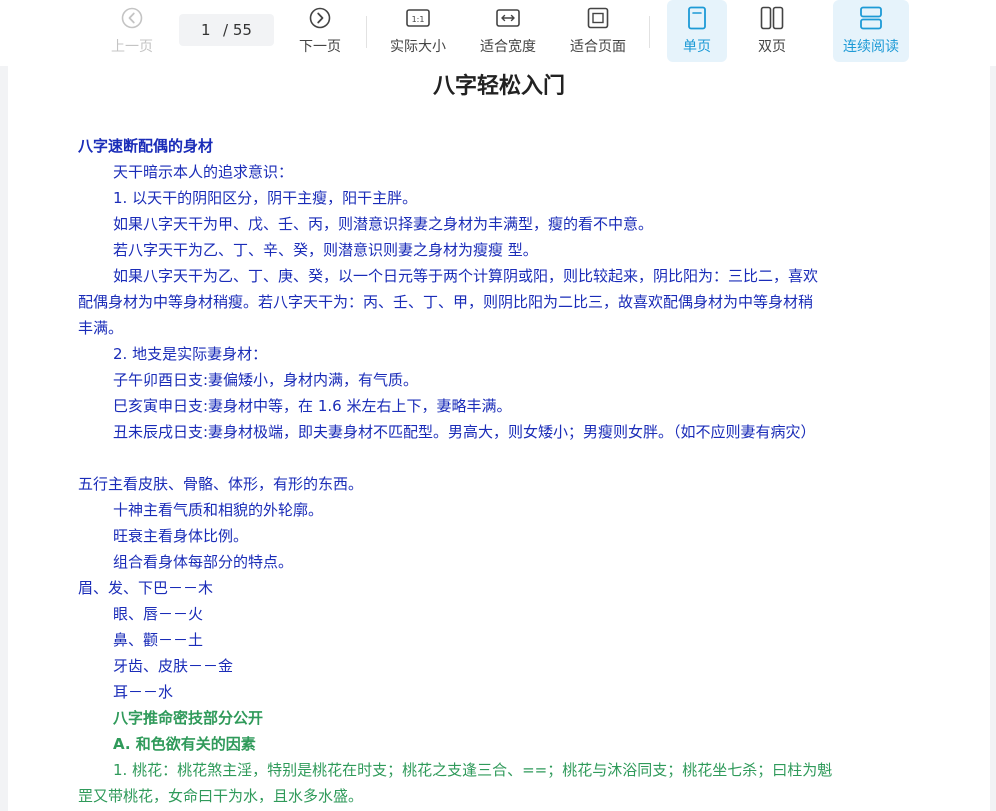  Describe the element at coordinates (418, 47) in the screenshot. I see `actual-size-label: 实际大小` at that location.